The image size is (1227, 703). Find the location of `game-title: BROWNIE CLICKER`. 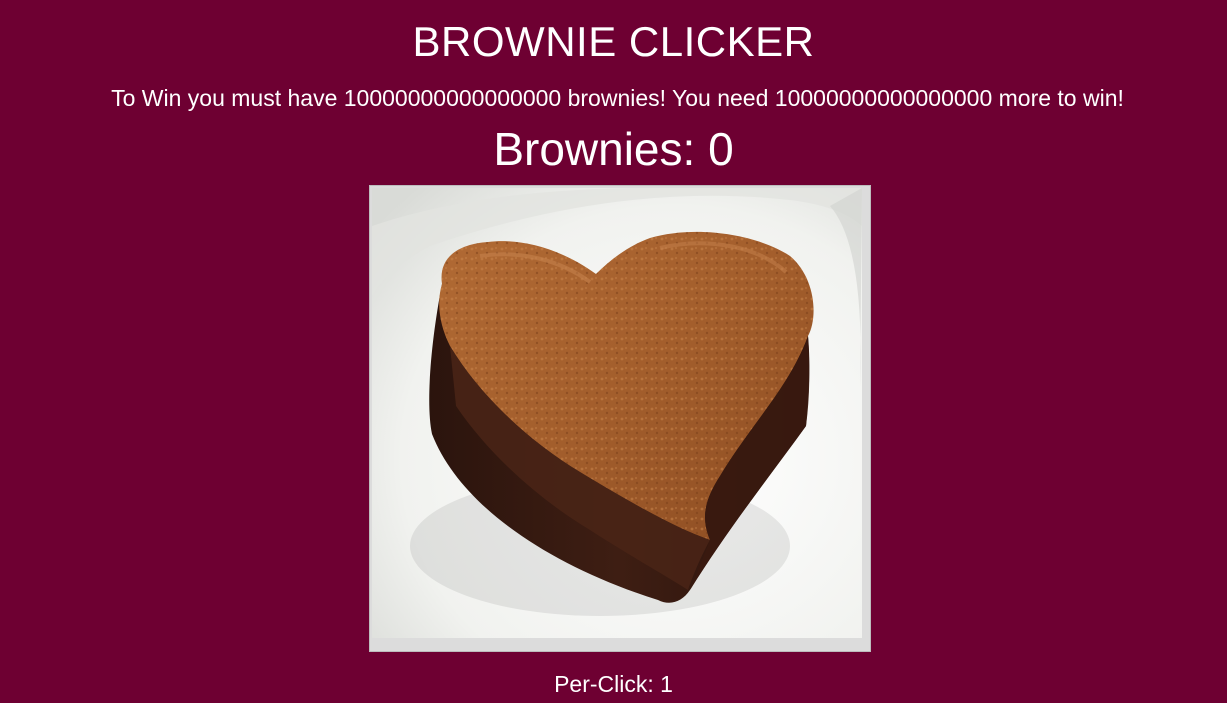

game-title: BROWNIE CLICKER is located at coordinates (613, 41).